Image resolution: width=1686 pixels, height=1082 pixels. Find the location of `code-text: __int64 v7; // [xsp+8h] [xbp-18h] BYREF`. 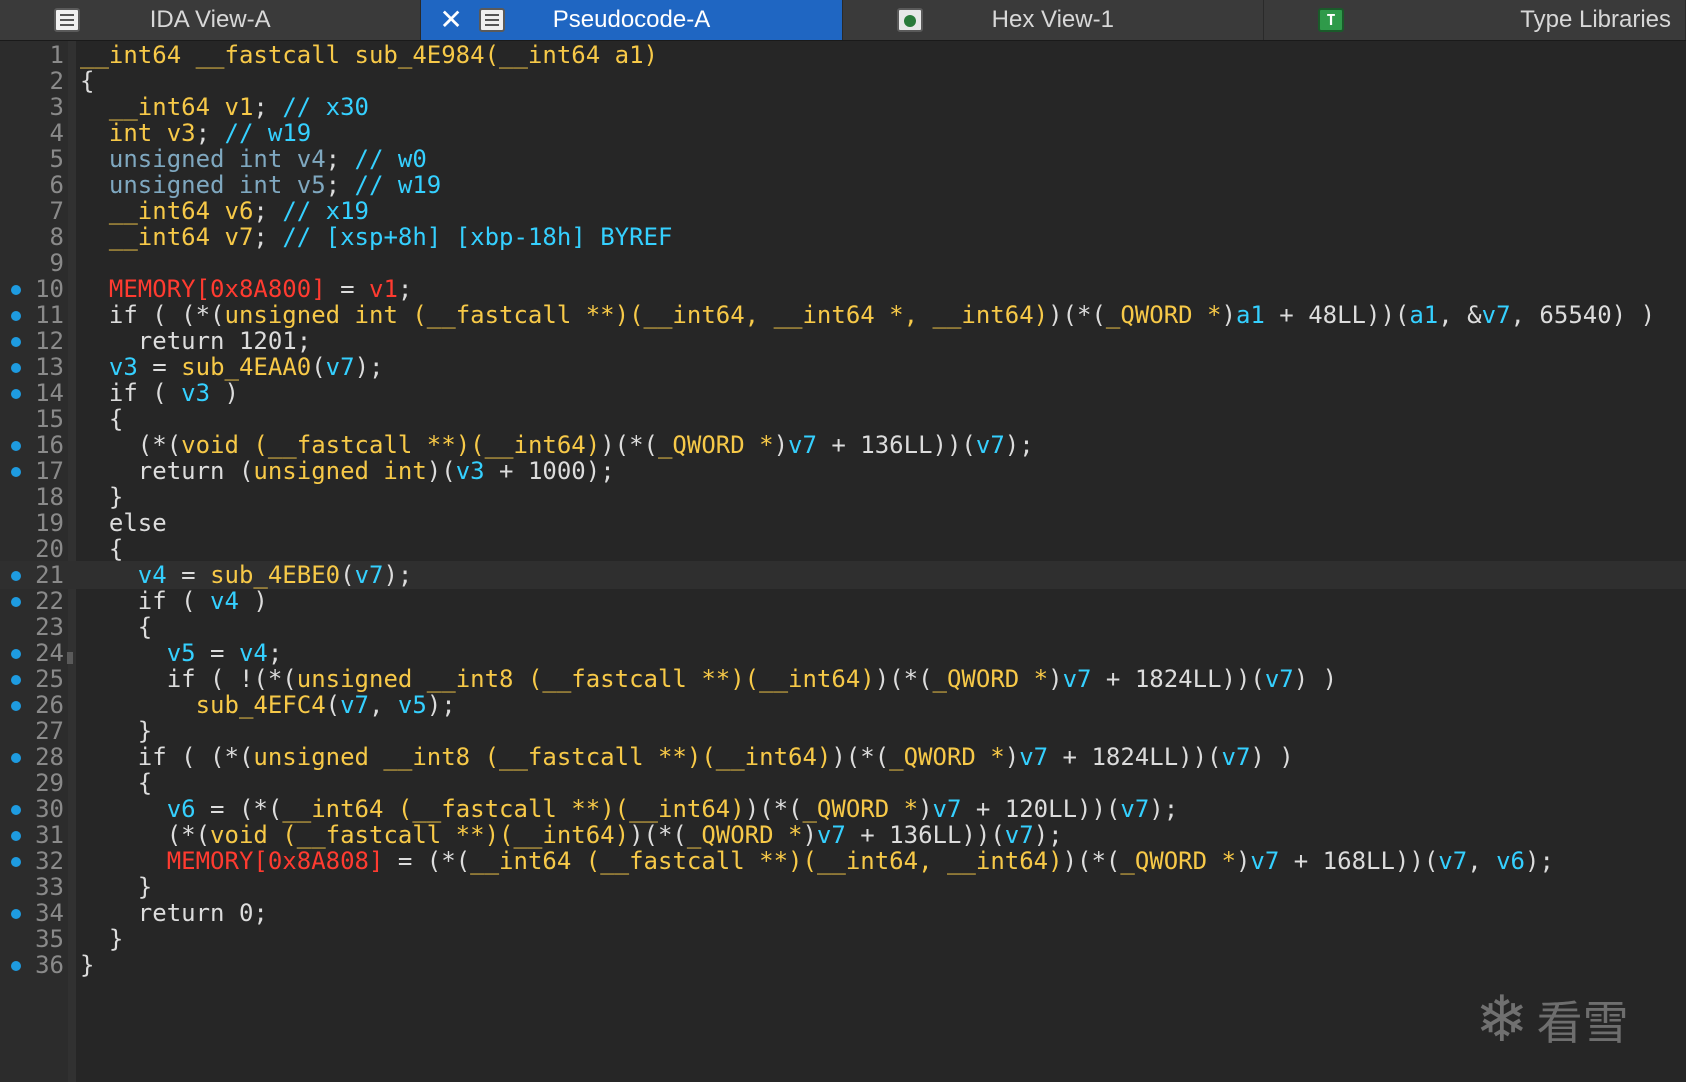

code-text: __int64 v7; // [xsp+8h] [xbp-18h] BYREF is located at coordinates (376, 237).